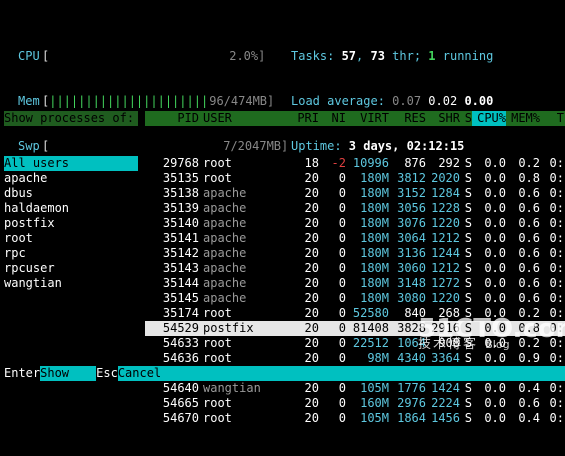  Describe the element at coordinates (180, 163) in the screenshot. I see `cell-pid: 29768` at that location.